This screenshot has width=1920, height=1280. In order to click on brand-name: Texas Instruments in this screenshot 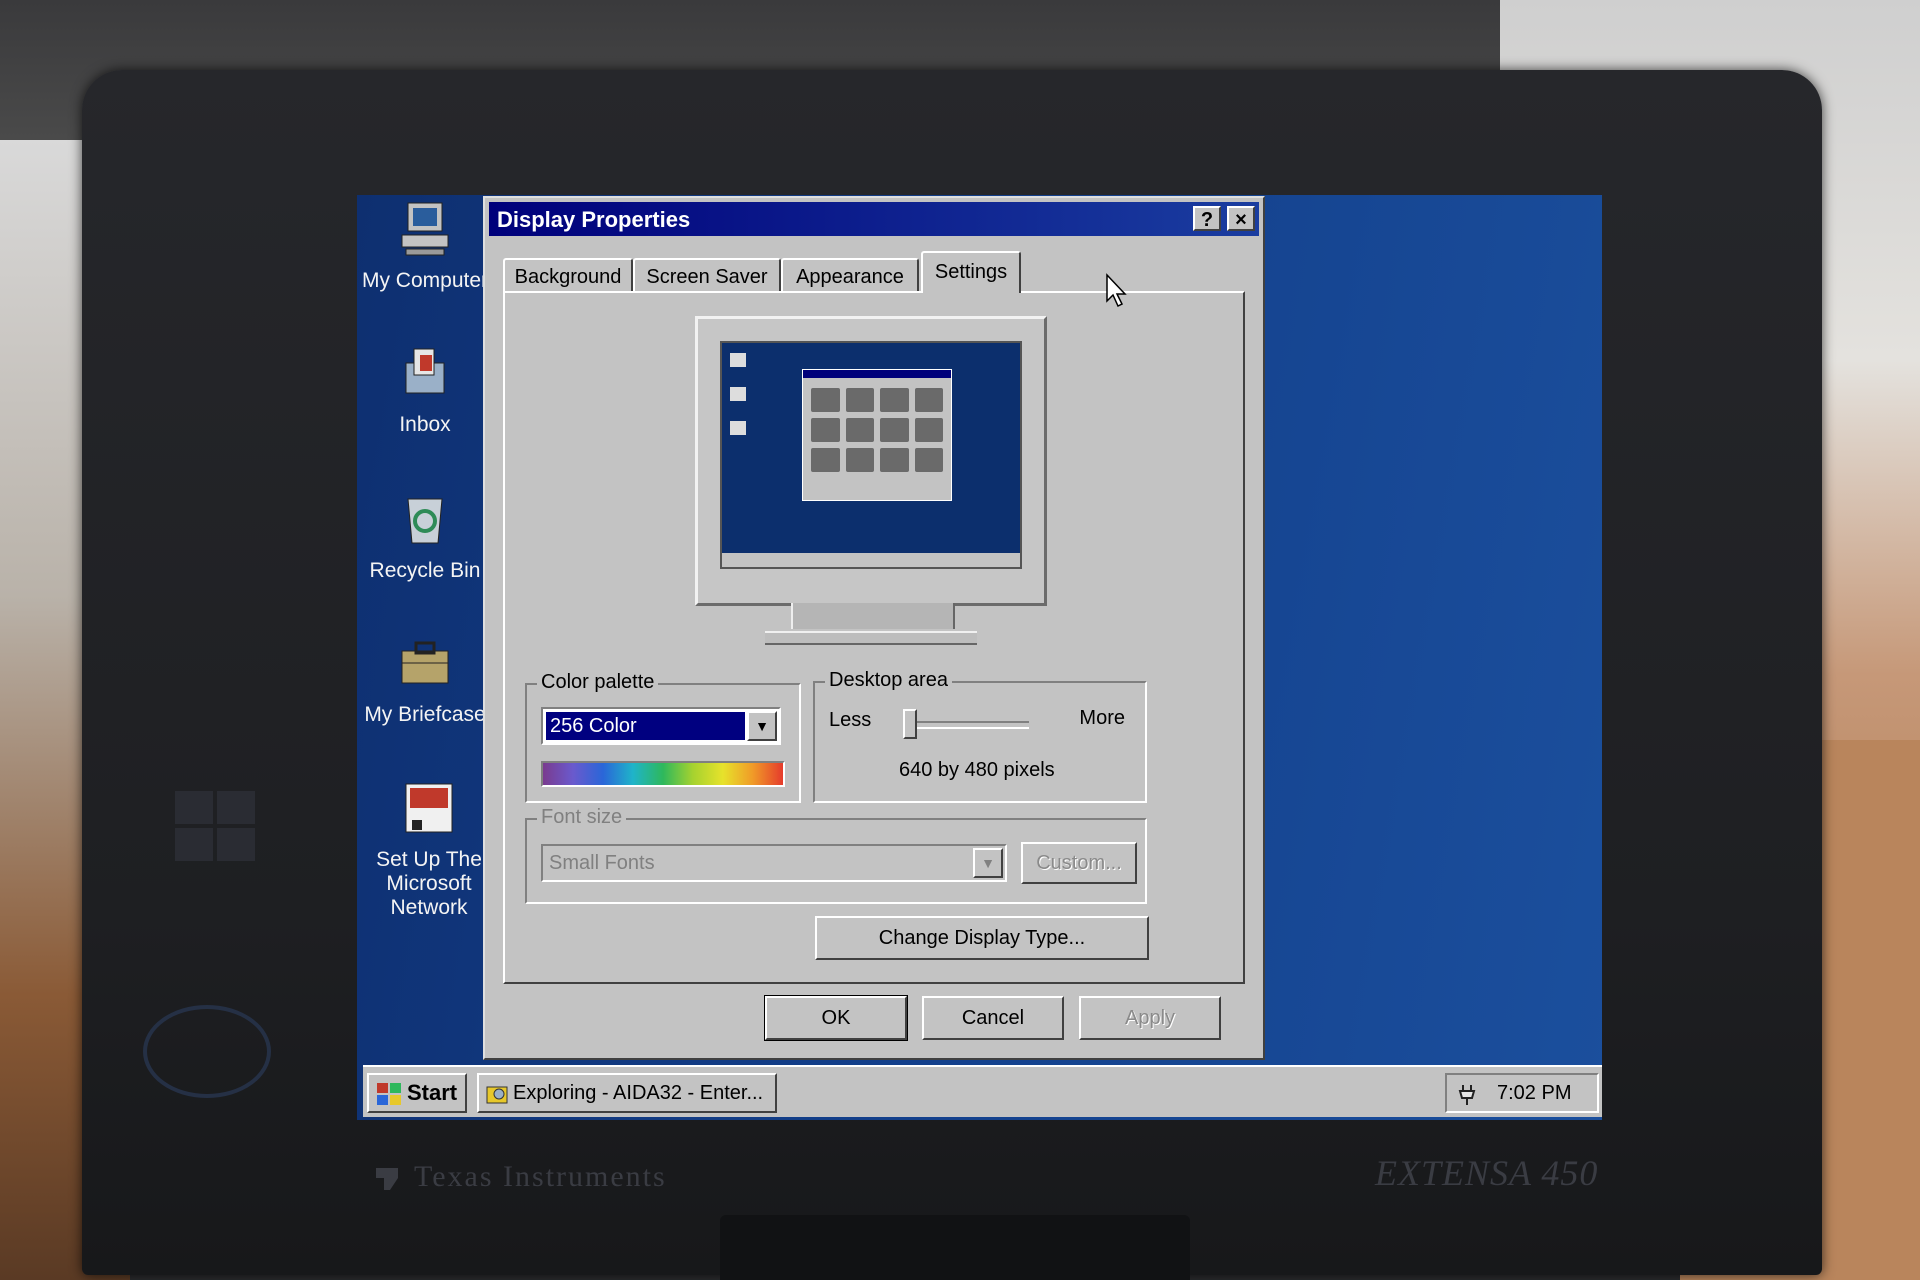, I will do `click(540, 1176)`.